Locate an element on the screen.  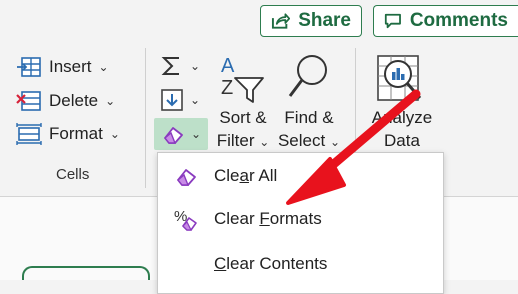
annotation-arrow is located at coordinates (353, 147).